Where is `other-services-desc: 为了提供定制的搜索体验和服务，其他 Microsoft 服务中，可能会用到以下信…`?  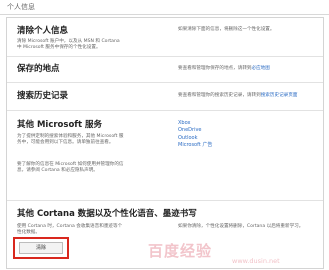 other-services-desc: 为了提供定制的搜索体验和服务，其他 Microsoft 服务中，可能会用到以下信… is located at coordinates (70, 140).